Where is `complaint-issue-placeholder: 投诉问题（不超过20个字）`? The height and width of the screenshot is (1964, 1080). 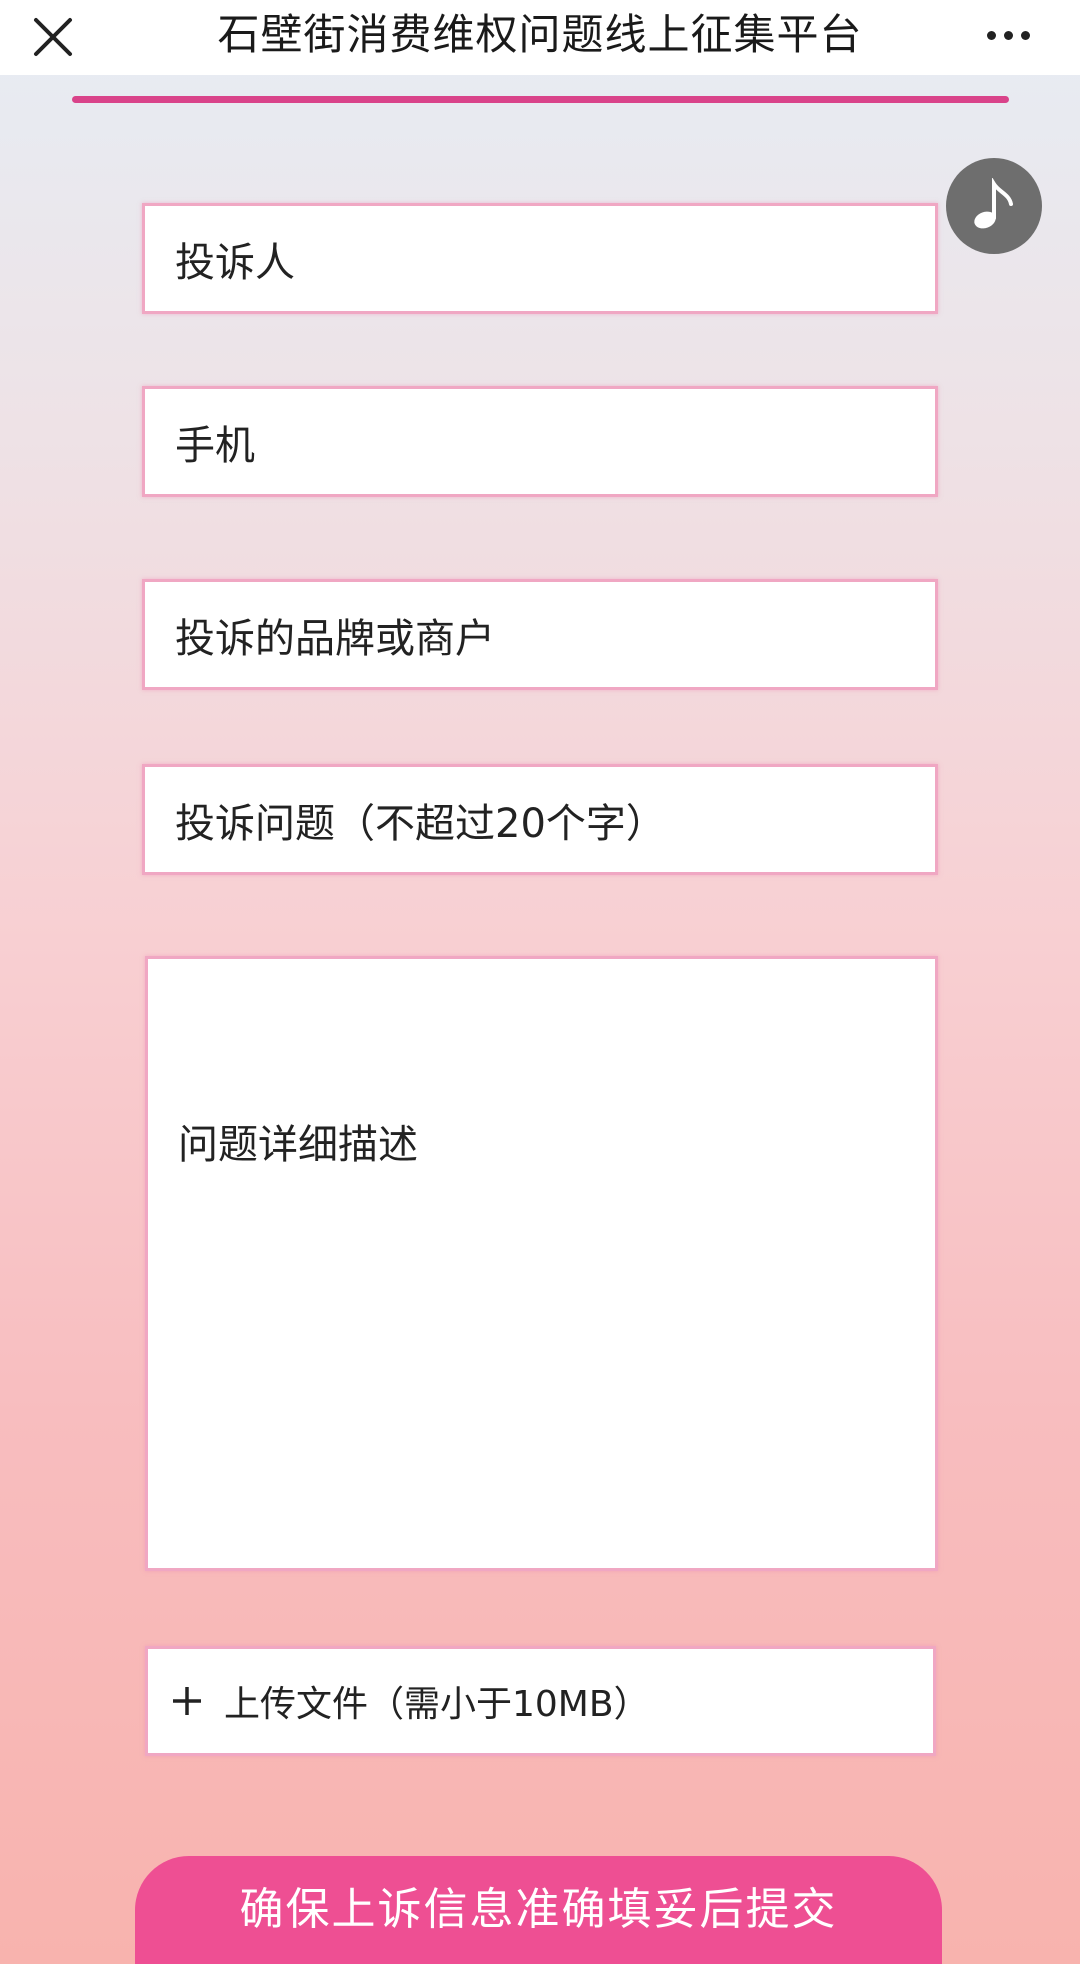 complaint-issue-placeholder: 投诉问题（不超过20个字） is located at coordinates (420, 823).